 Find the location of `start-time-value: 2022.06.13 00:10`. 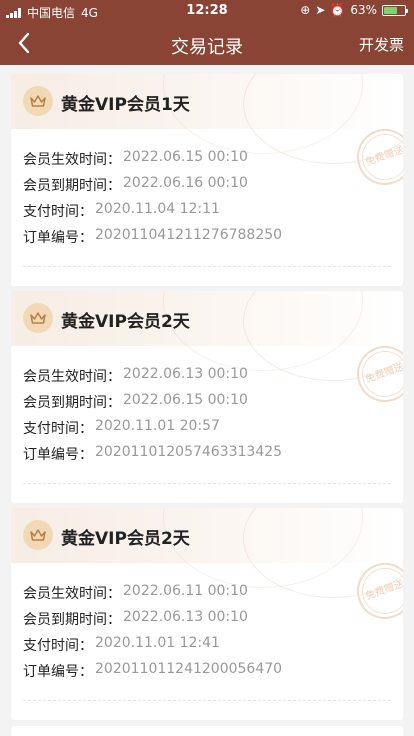

start-time-value: 2022.06.13 00:10 is located at coordinates (185, 374).